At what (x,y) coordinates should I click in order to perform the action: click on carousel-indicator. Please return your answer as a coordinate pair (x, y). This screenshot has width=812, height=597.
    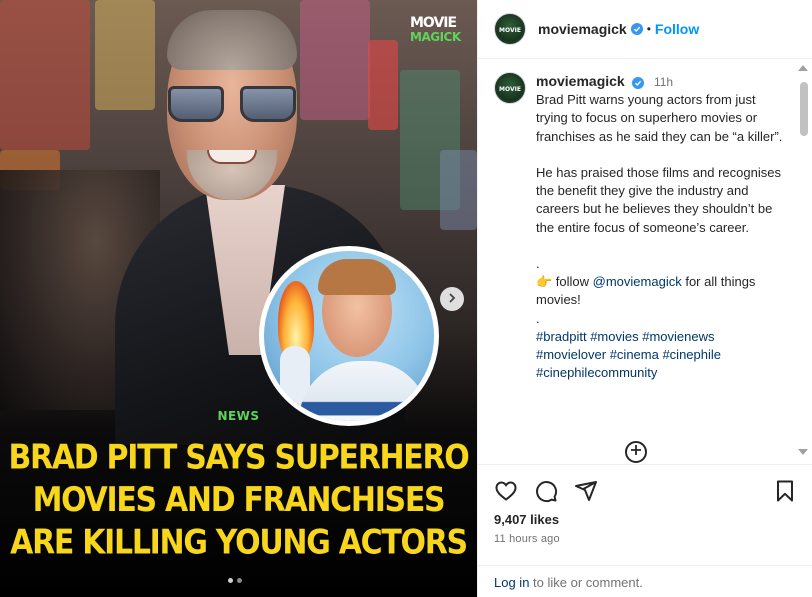
    Looking at the image, I should click on (235, 580).